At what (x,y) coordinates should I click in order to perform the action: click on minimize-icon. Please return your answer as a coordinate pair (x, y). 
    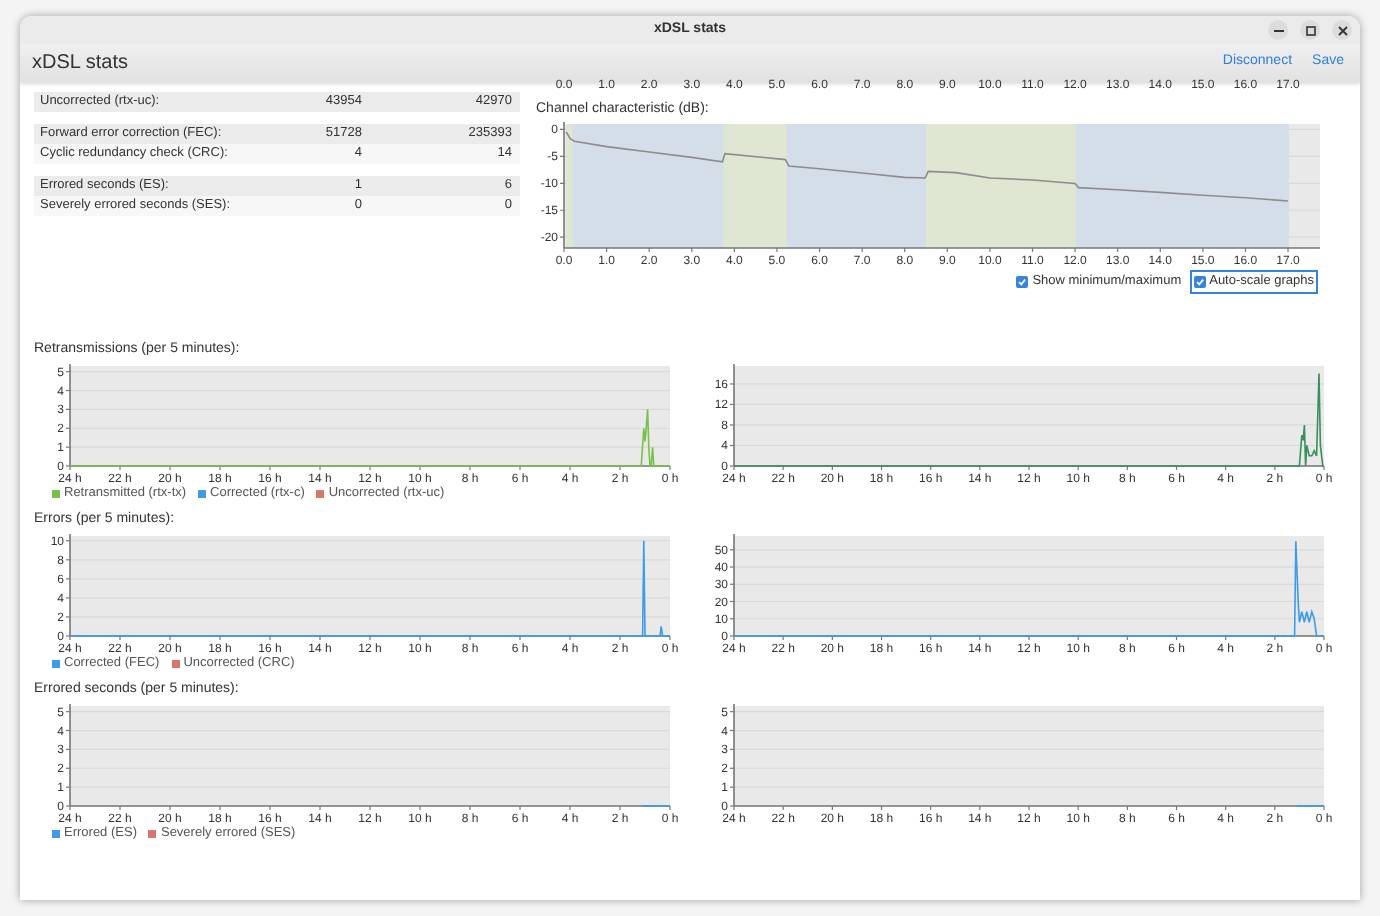
    Looking at the image, I should click on (1278, 30).